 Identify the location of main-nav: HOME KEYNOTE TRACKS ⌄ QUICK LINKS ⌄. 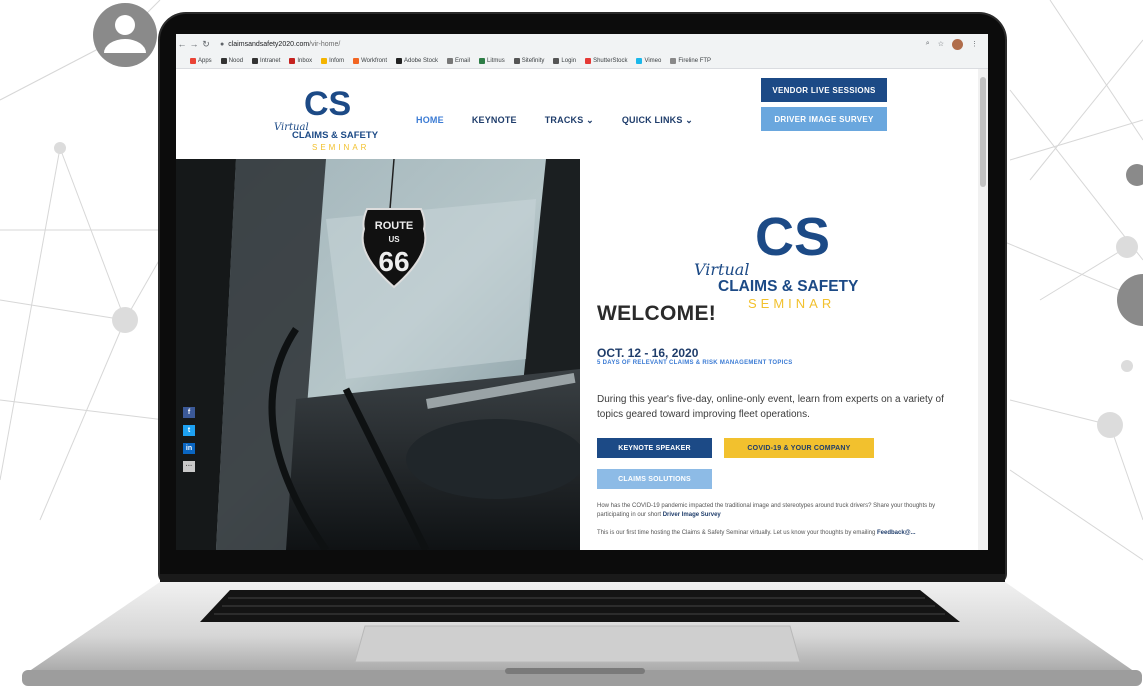
(554, 120).